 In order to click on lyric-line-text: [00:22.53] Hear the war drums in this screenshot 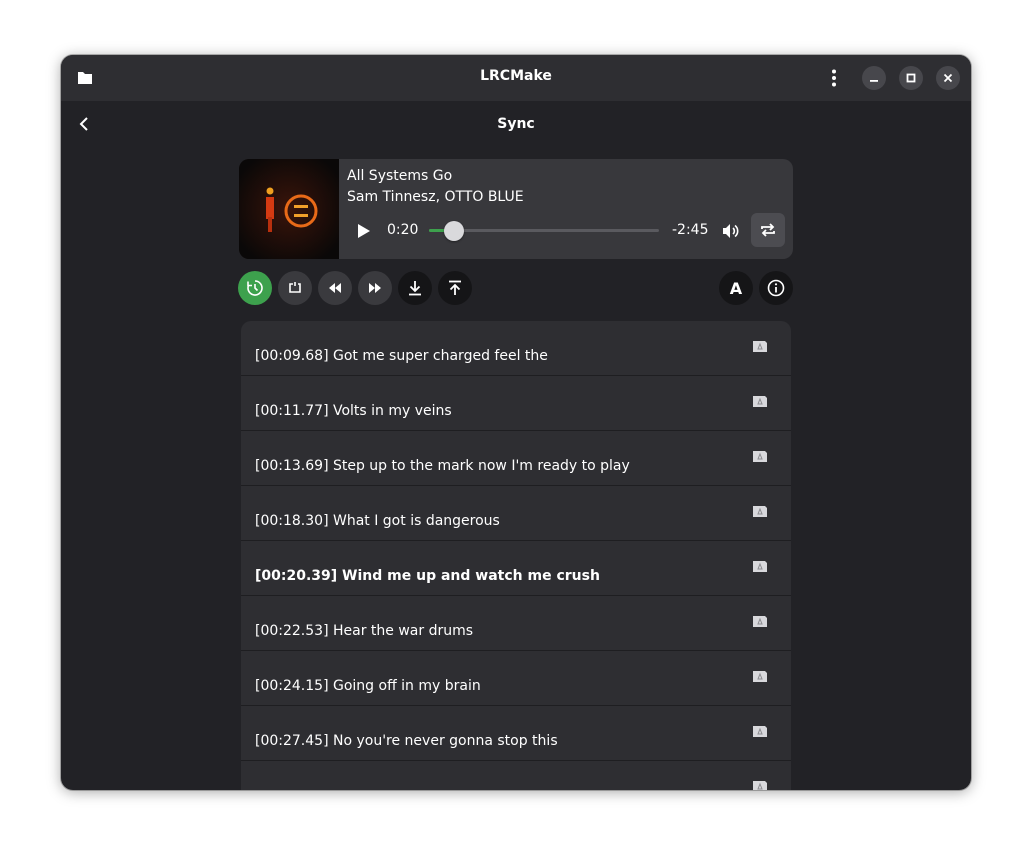, I will do `click(364, 631)`.